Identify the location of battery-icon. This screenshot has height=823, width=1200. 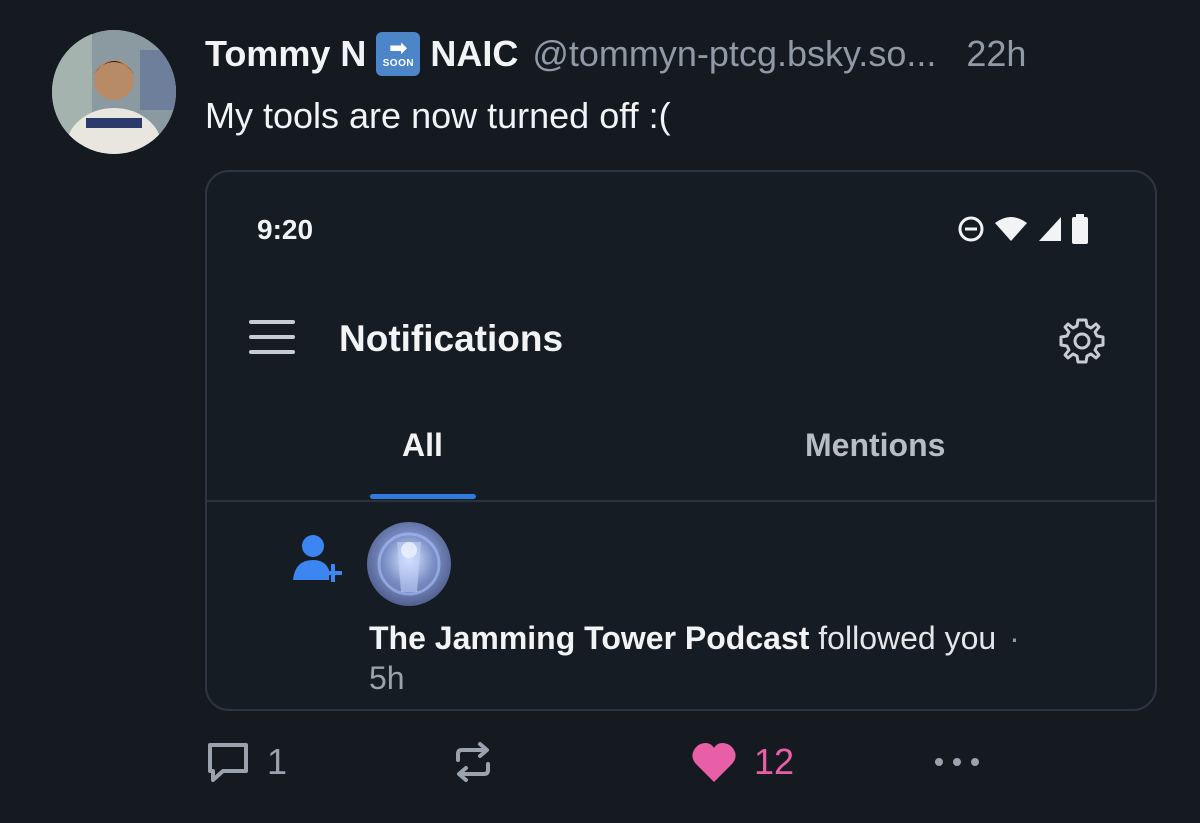
(1080, 229).